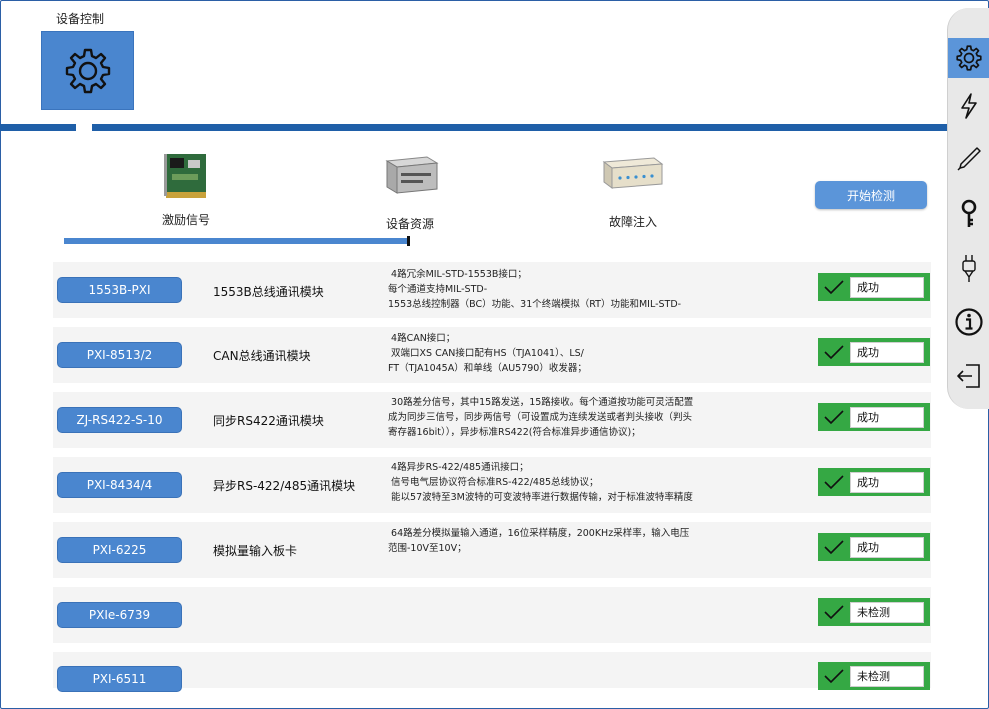 This screenshot has height=709, width=989. Describe the element at coordinates (492, 615) in the screenshot. I see `table-row: PXIe-6739 未检测` at that location.